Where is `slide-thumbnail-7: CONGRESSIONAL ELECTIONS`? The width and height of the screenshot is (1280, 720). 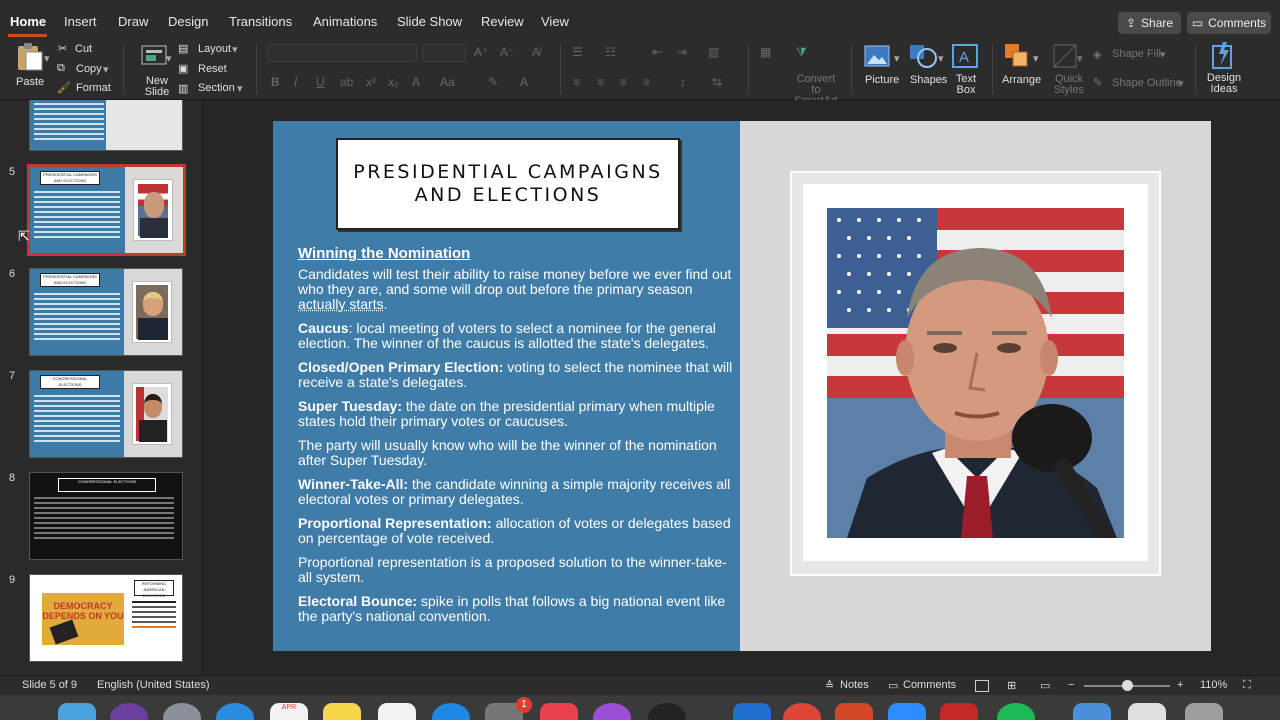 slide-thumbnail-7: CONGRESSIONAL ELECTIONS is located at coordinates (106, 414).